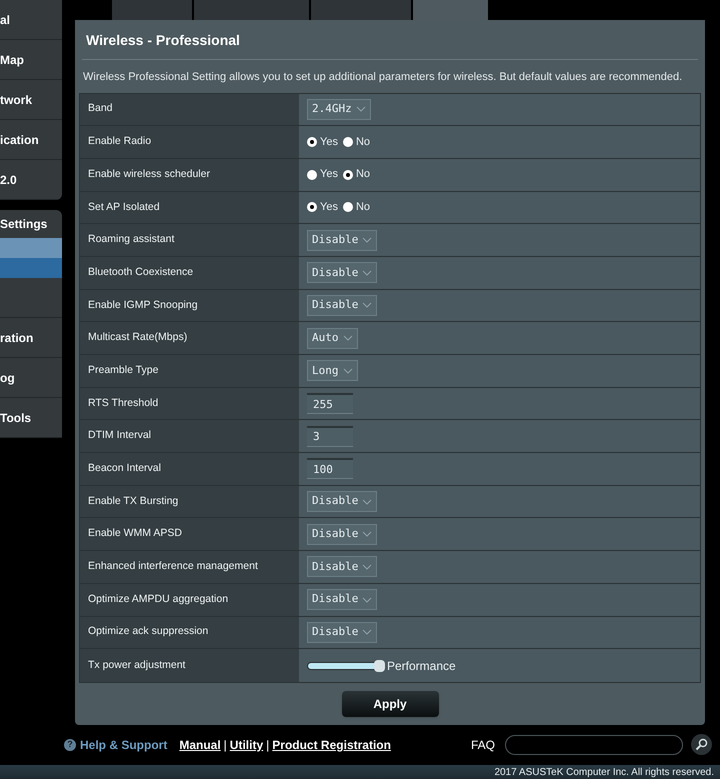 The height and width of the screenshot is (779, 720). What do you see at coordinates (330, 436) in the screenshot?
I see `text-input: 3` at bounding box center [330, 436].